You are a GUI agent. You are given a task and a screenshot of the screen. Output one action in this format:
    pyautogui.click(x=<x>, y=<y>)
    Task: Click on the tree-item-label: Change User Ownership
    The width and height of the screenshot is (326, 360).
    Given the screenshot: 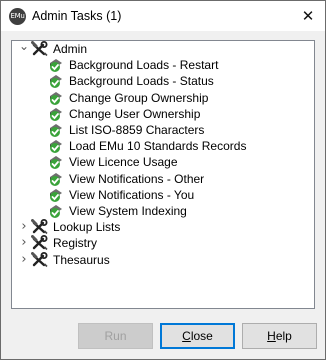 What is the action you would take?
    pyautogui.click(x=135, y=113)
    